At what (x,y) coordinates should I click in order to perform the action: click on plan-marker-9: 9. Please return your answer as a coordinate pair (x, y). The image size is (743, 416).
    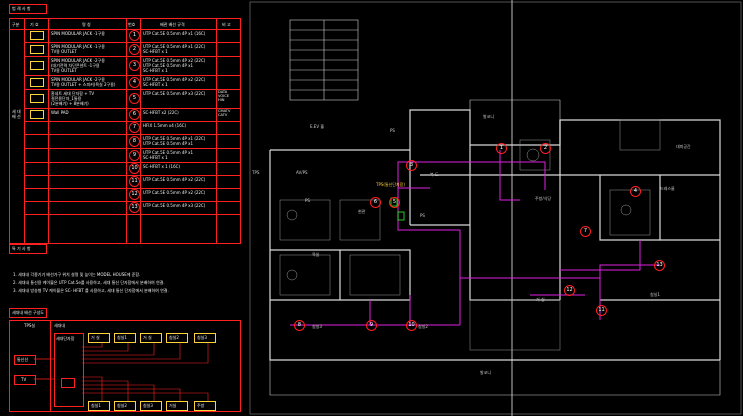
    Looking at the image, I should click on (371, 325).